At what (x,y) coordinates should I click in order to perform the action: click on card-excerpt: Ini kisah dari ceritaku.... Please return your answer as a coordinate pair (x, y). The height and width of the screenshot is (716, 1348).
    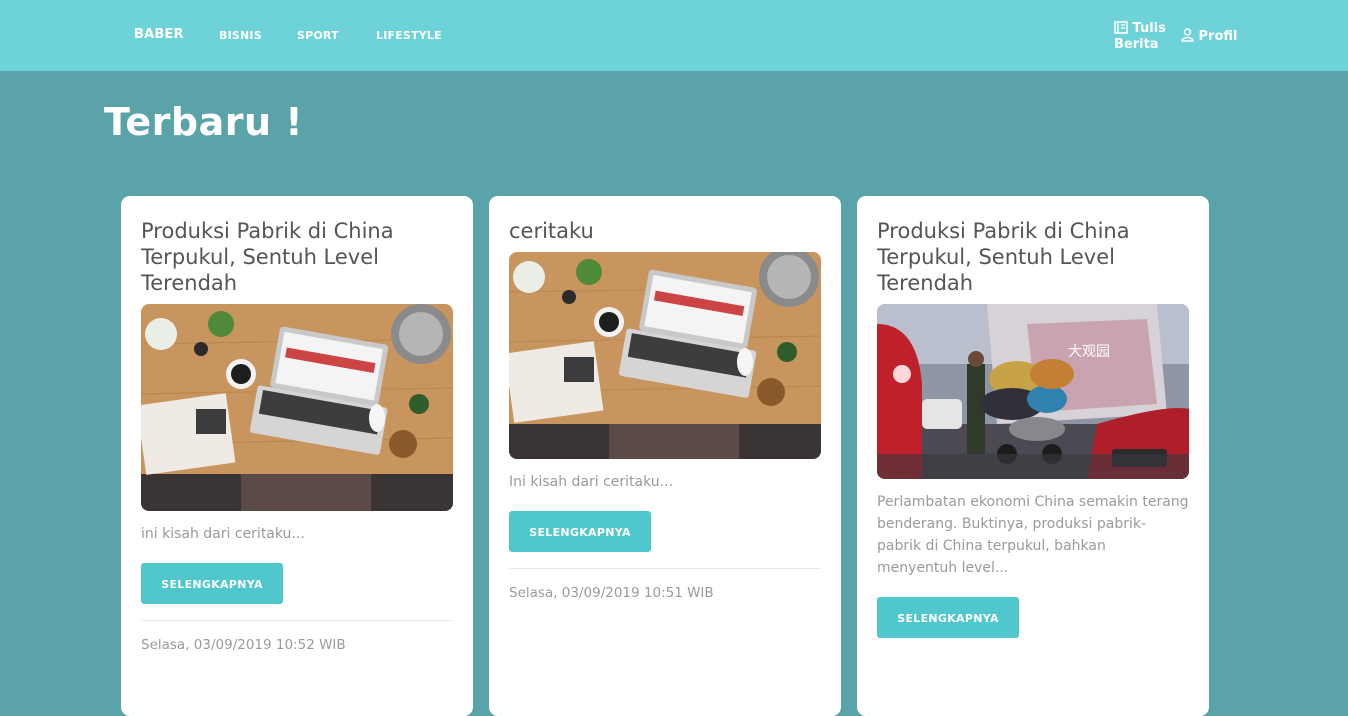
    Looking at the image, I should click on (591, 482).